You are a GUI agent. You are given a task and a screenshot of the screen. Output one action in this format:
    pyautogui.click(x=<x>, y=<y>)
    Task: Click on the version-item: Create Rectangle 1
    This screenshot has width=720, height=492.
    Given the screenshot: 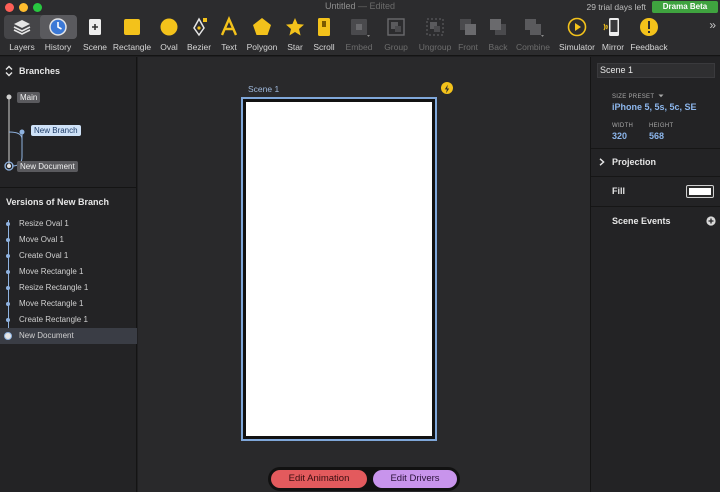 What is the action you would take?
    pyautogui.click(x=68, y=320)
    